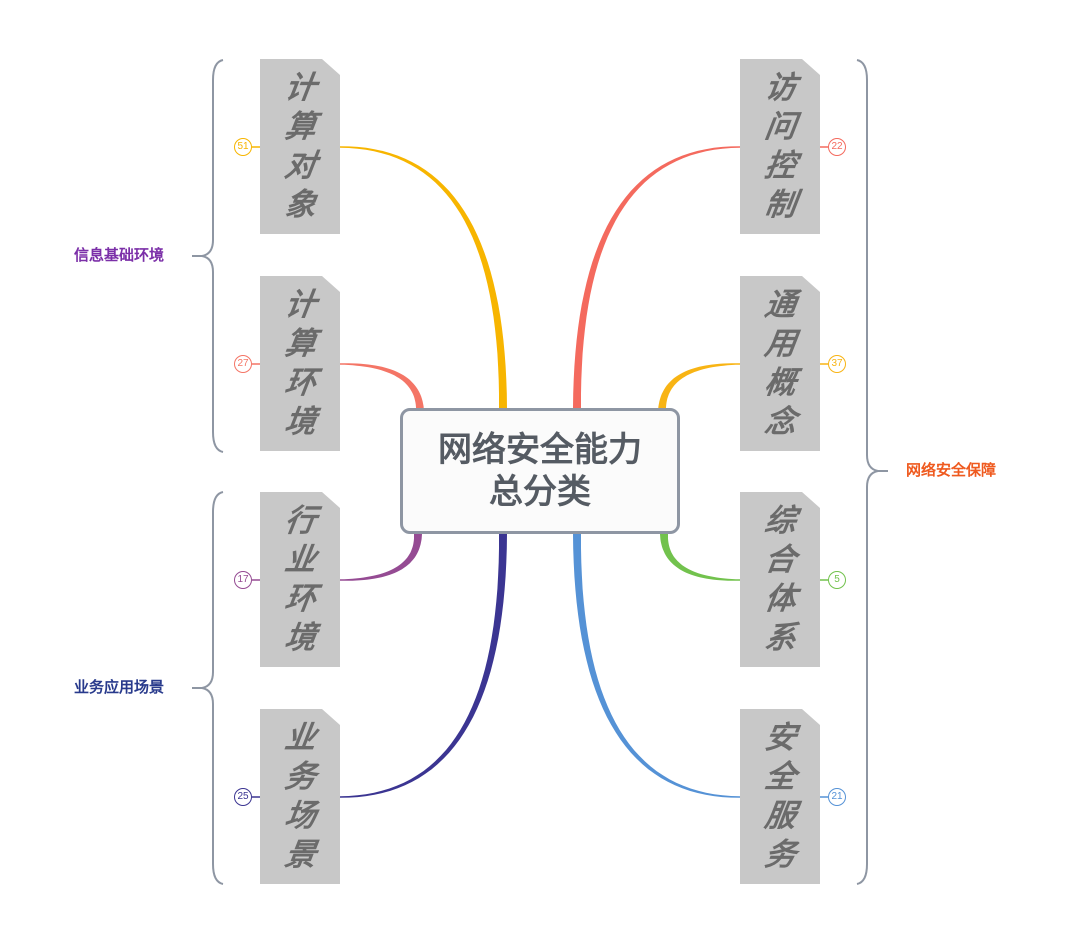 This screenshot has width=1080, height=943. Describe the element at coordinates (837, 364) in the screenshot. I see `collapsed-count-badge: 37` at that location.